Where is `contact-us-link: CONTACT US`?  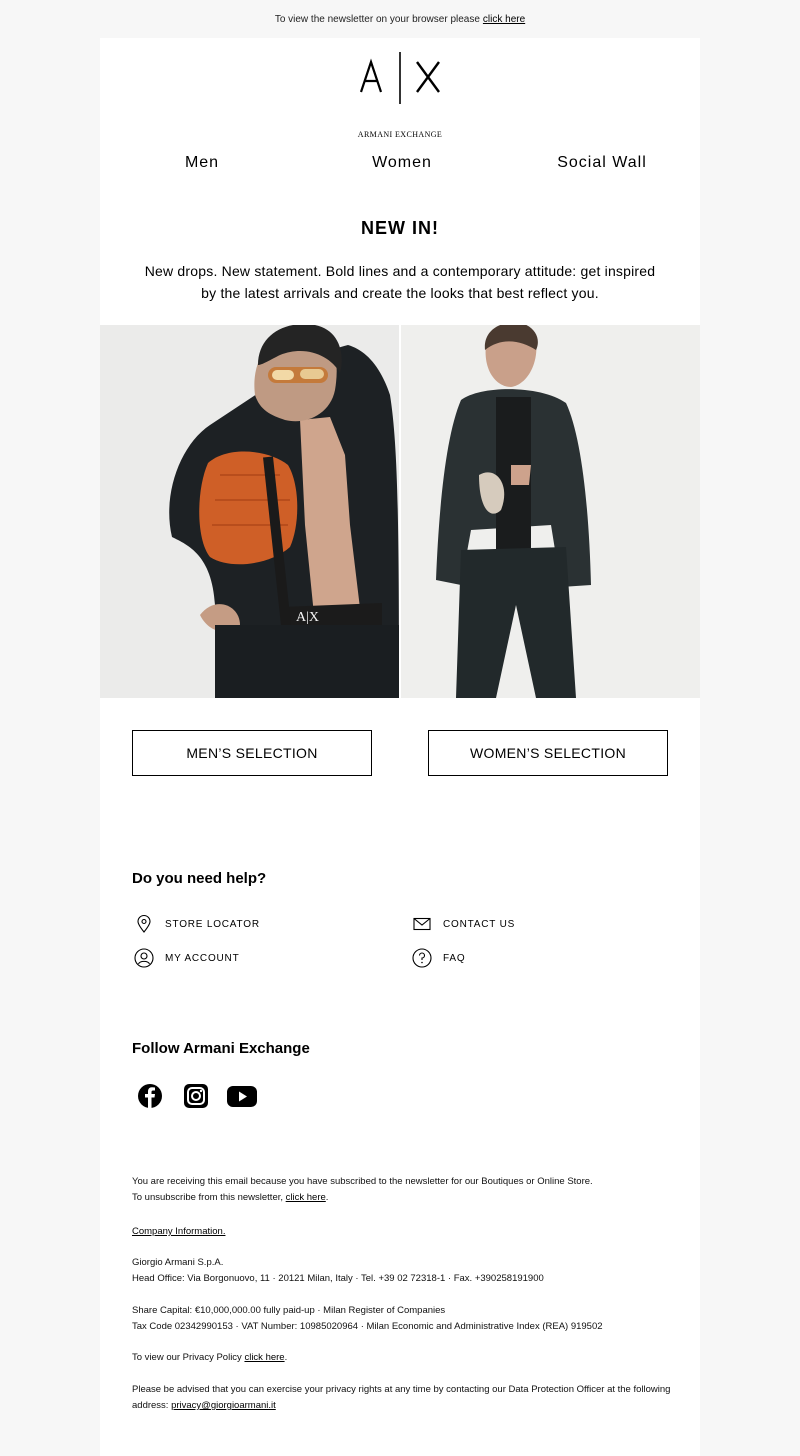 contact-us-link: CONTACT US is located at coordinates (463, 924).